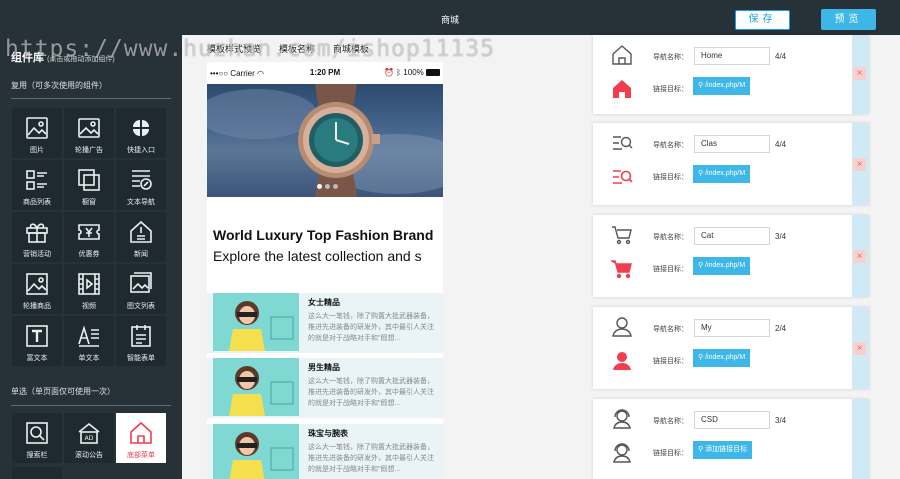 This screenshot has height=479, width=900. What do you see at coordinates (27, 58) in the screenshot?
I see `sidebar-title: 组件库` at bounding box center [27, 58].